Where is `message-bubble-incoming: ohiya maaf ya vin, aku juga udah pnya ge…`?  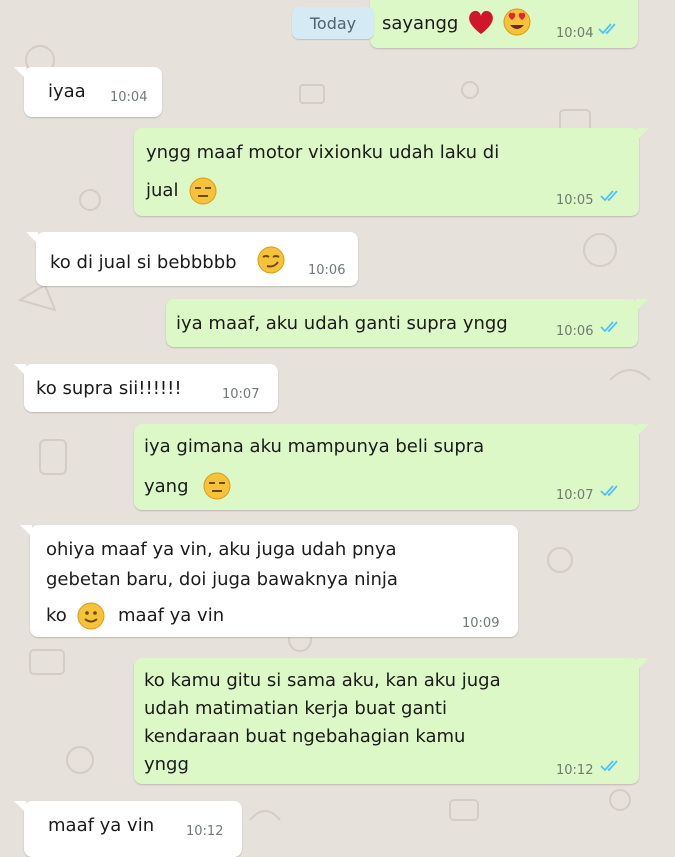 message-bubble-incoming: ohiya maaf ya vin, aku juga udah pnya ge… is located at coordinates (269, 581).